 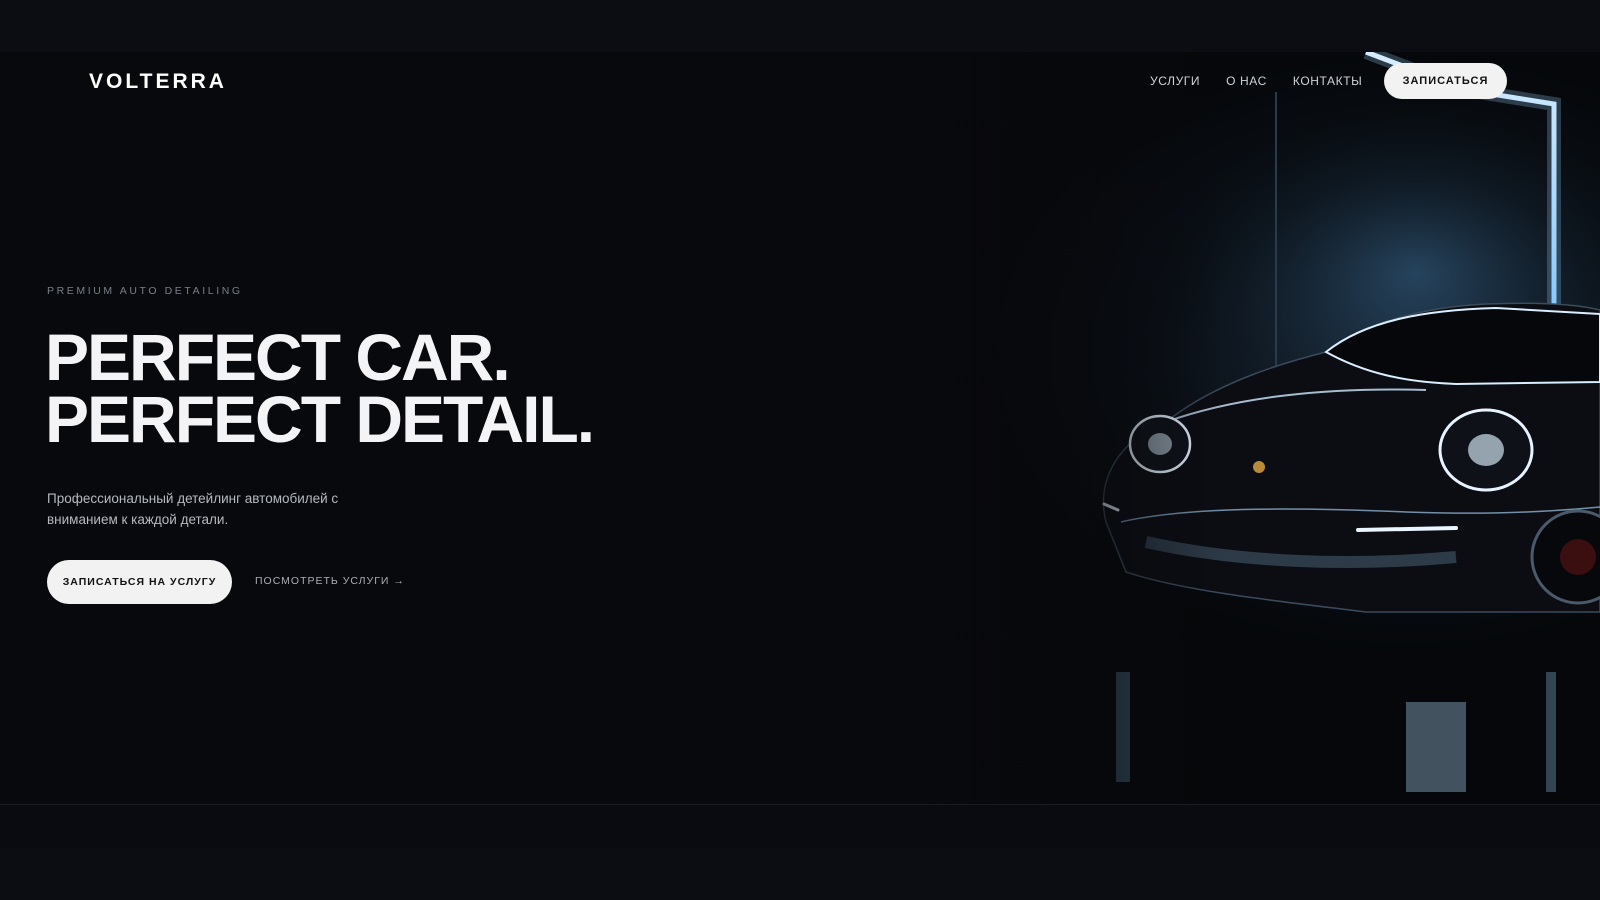 What do you see at coordinates (800, 874) in the screenshot?
I see `page-bottom-band` at bounding box center [800, 874].